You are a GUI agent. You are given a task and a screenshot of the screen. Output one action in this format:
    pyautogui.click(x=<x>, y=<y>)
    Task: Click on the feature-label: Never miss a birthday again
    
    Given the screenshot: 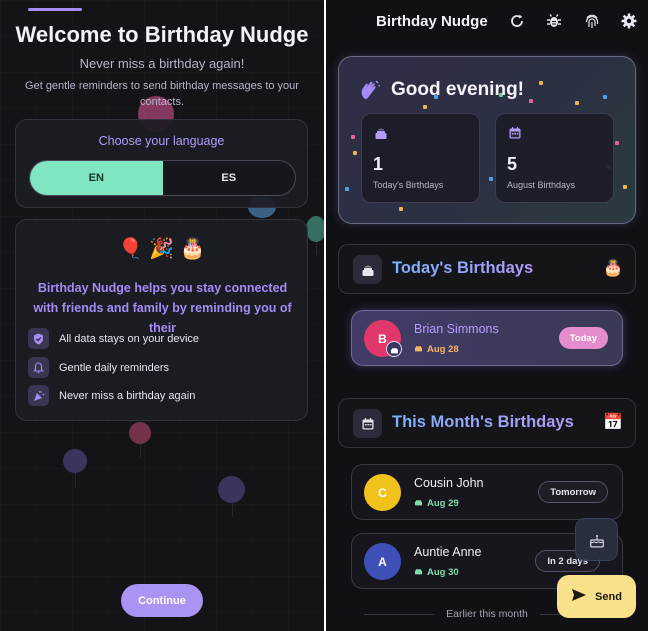 What is the action you would take?
    pyautogui.click(x=127, y=395)
    